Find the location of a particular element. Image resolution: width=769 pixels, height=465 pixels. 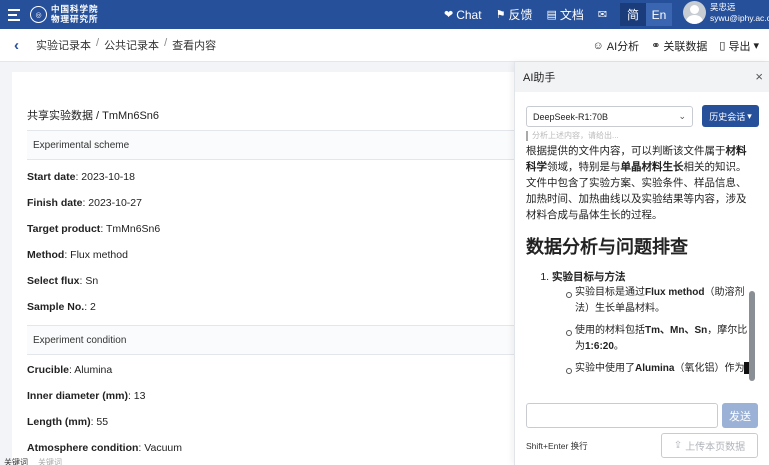

breadcrumb-current: 查看内容 is located at coordinates (194, 46).